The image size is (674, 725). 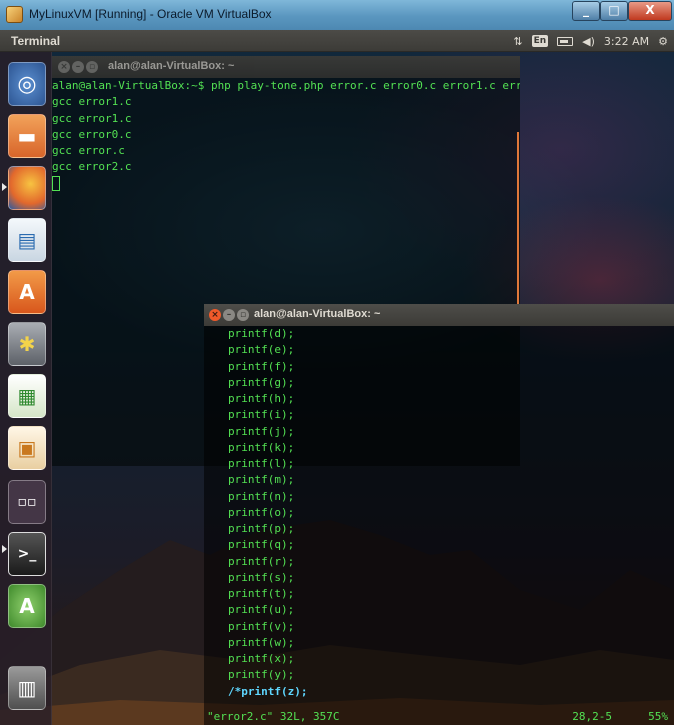 What do you see at coordinates (27, 292) in the screenshot?
I see `ubuntu-software-center-icon: A` at bounding box center [27, 292].